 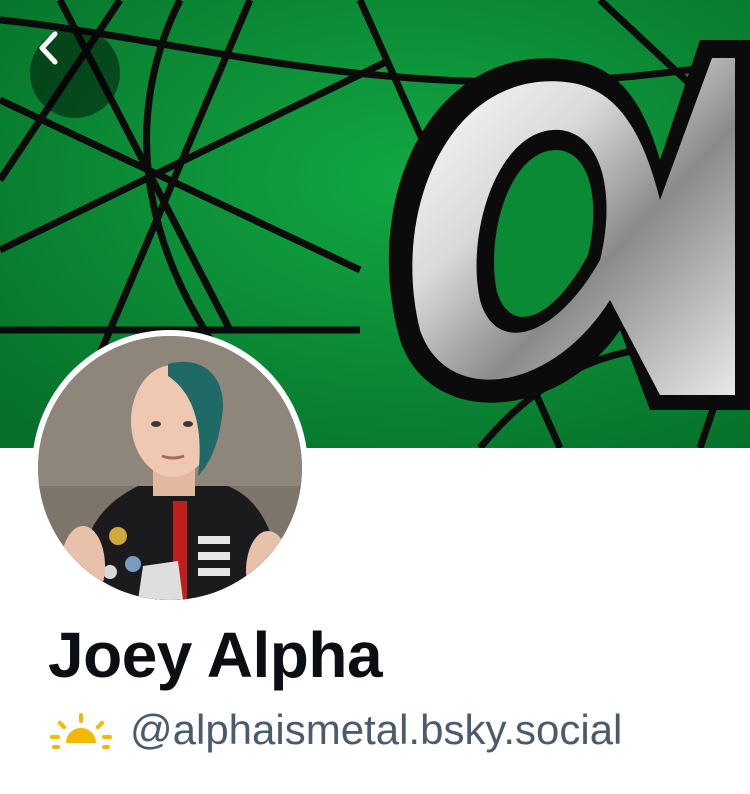 I want to click on chevron-left-icon, so click(x=48, y=48).